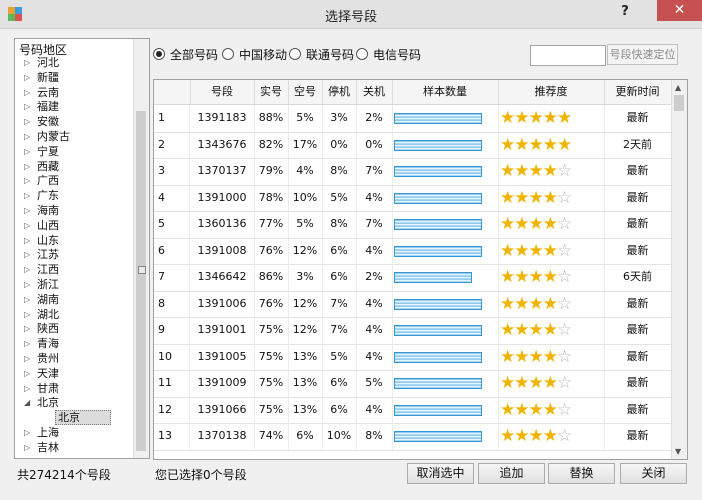 The width and height of the screenshot is (702, 500). What do you see at coordinates (642, 54) in the screenshot?
I see `locate-button: 号段快速定位` at bounding box center [642, 54].